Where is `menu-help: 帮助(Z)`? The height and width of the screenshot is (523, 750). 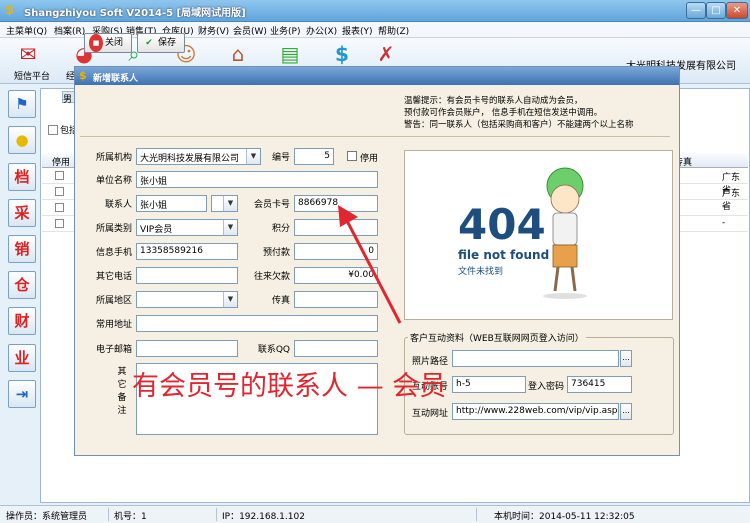 menu-help: 帮助(Z) is located at coordinates (393, 30).